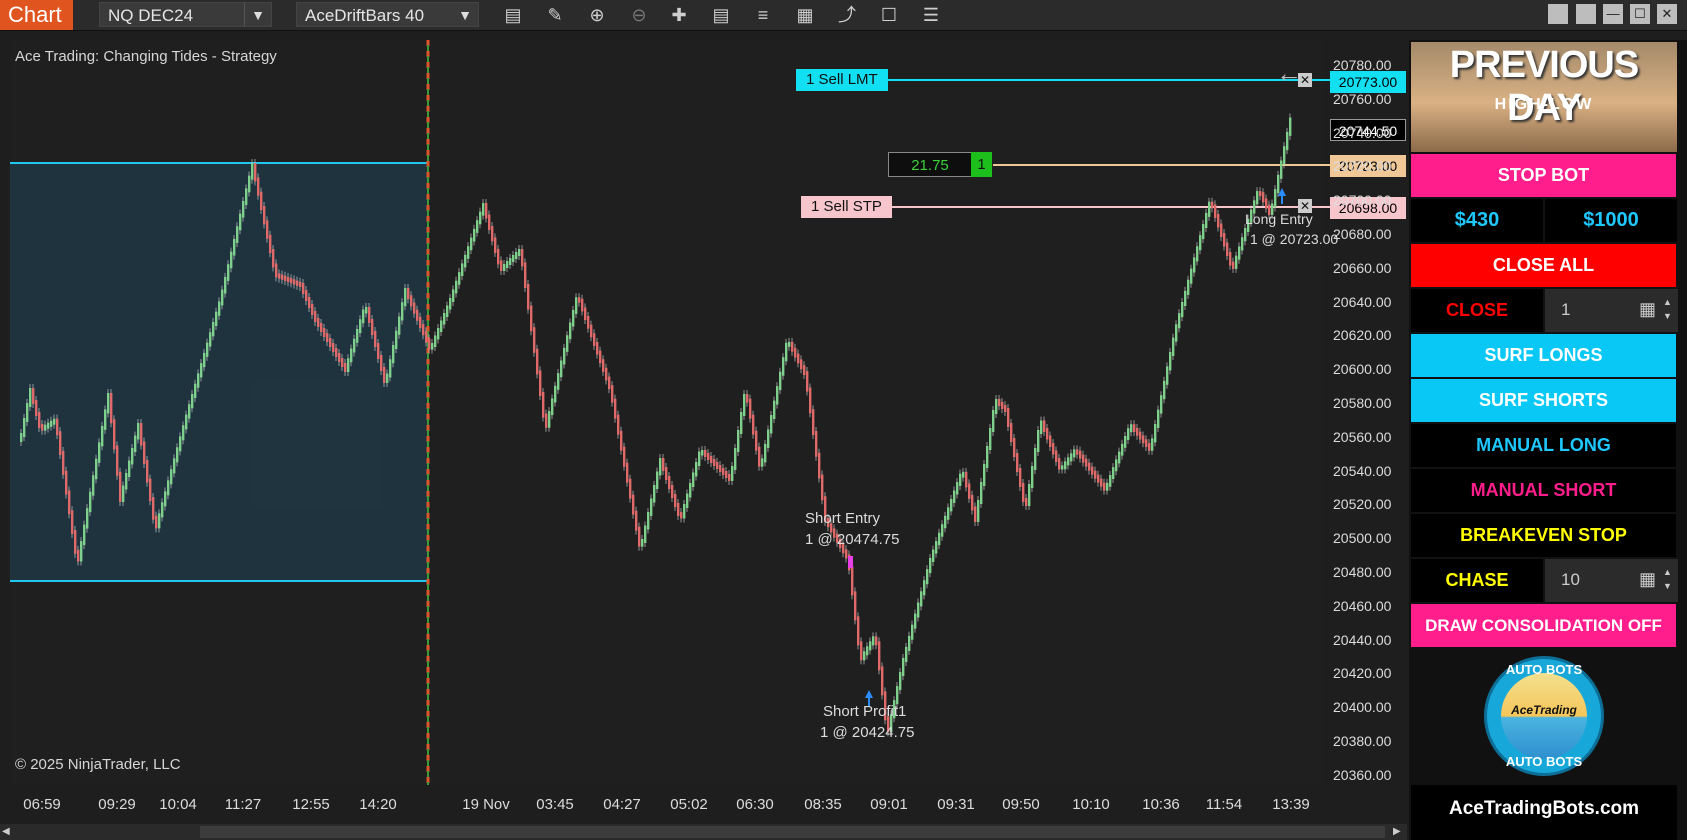  Describe the element at coordinates (1544, 669) in the screenshot. I see `logo-top-text: AUTO BOTS` at that location.